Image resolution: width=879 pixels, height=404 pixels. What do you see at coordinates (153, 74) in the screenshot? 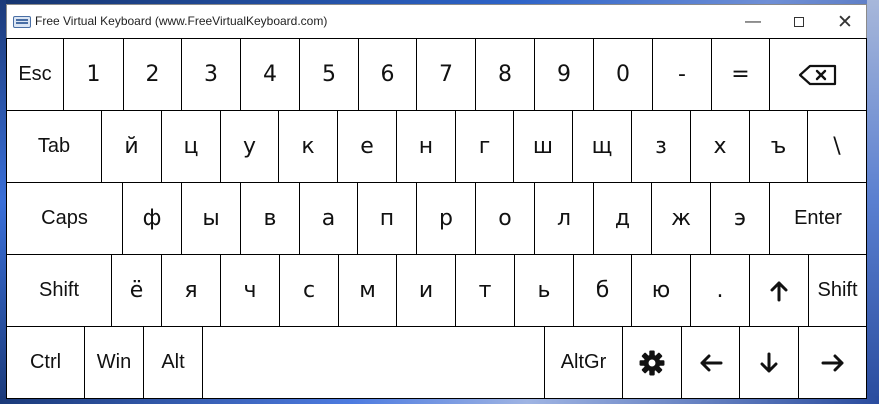
I see `key-2: 2` at bounding box center [153, 74].